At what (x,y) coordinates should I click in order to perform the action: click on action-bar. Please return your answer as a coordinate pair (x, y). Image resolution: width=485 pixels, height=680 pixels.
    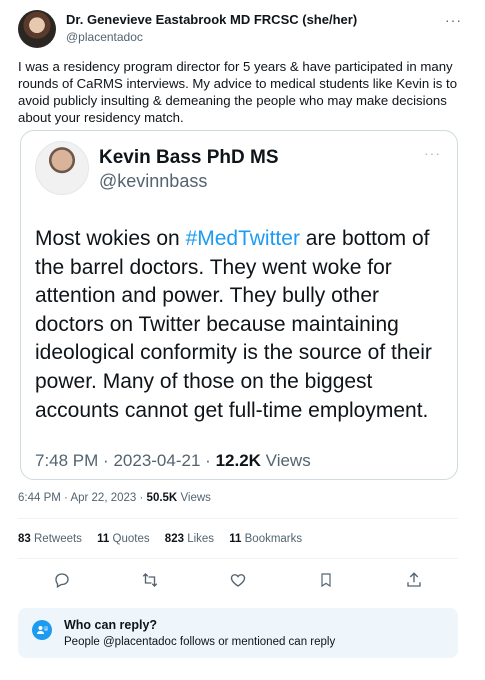
    Looking at the image, I should click on (238, 580).